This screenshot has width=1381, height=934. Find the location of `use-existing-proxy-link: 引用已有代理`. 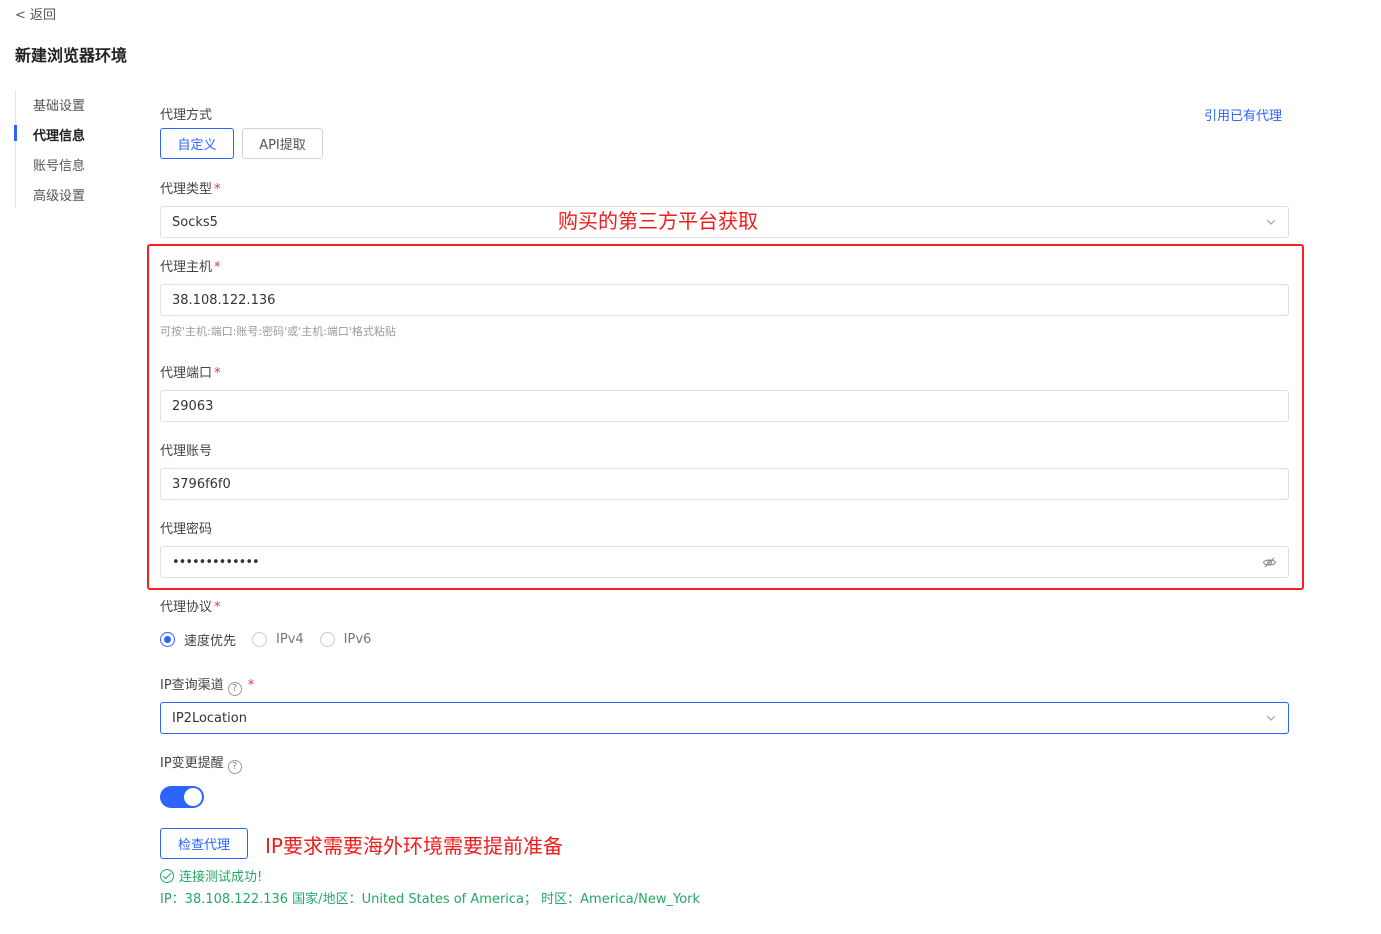

use-existing-proxy-link: 引用已有代理 is located at coordinates (1243, 114).